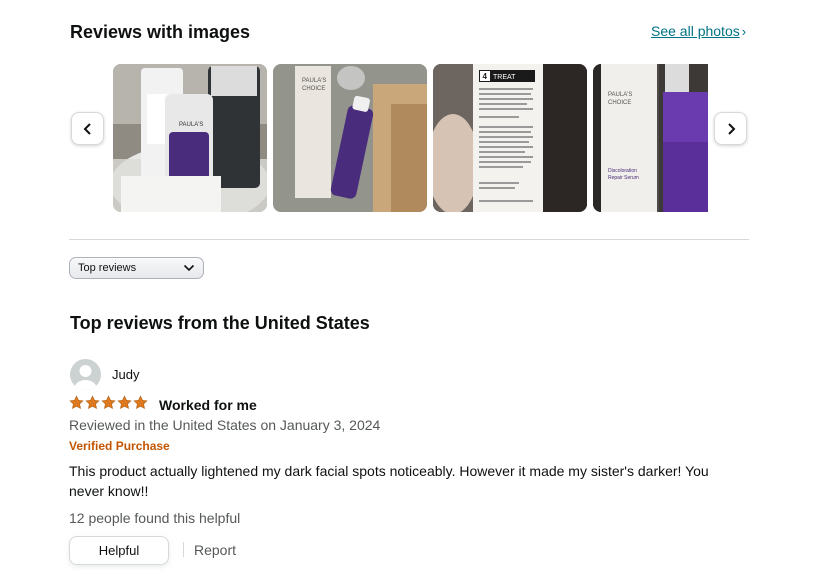  Describe the element at coordinates (160, 32) in the screenshot. I see `images-section-title: Reviews with images` at that location.